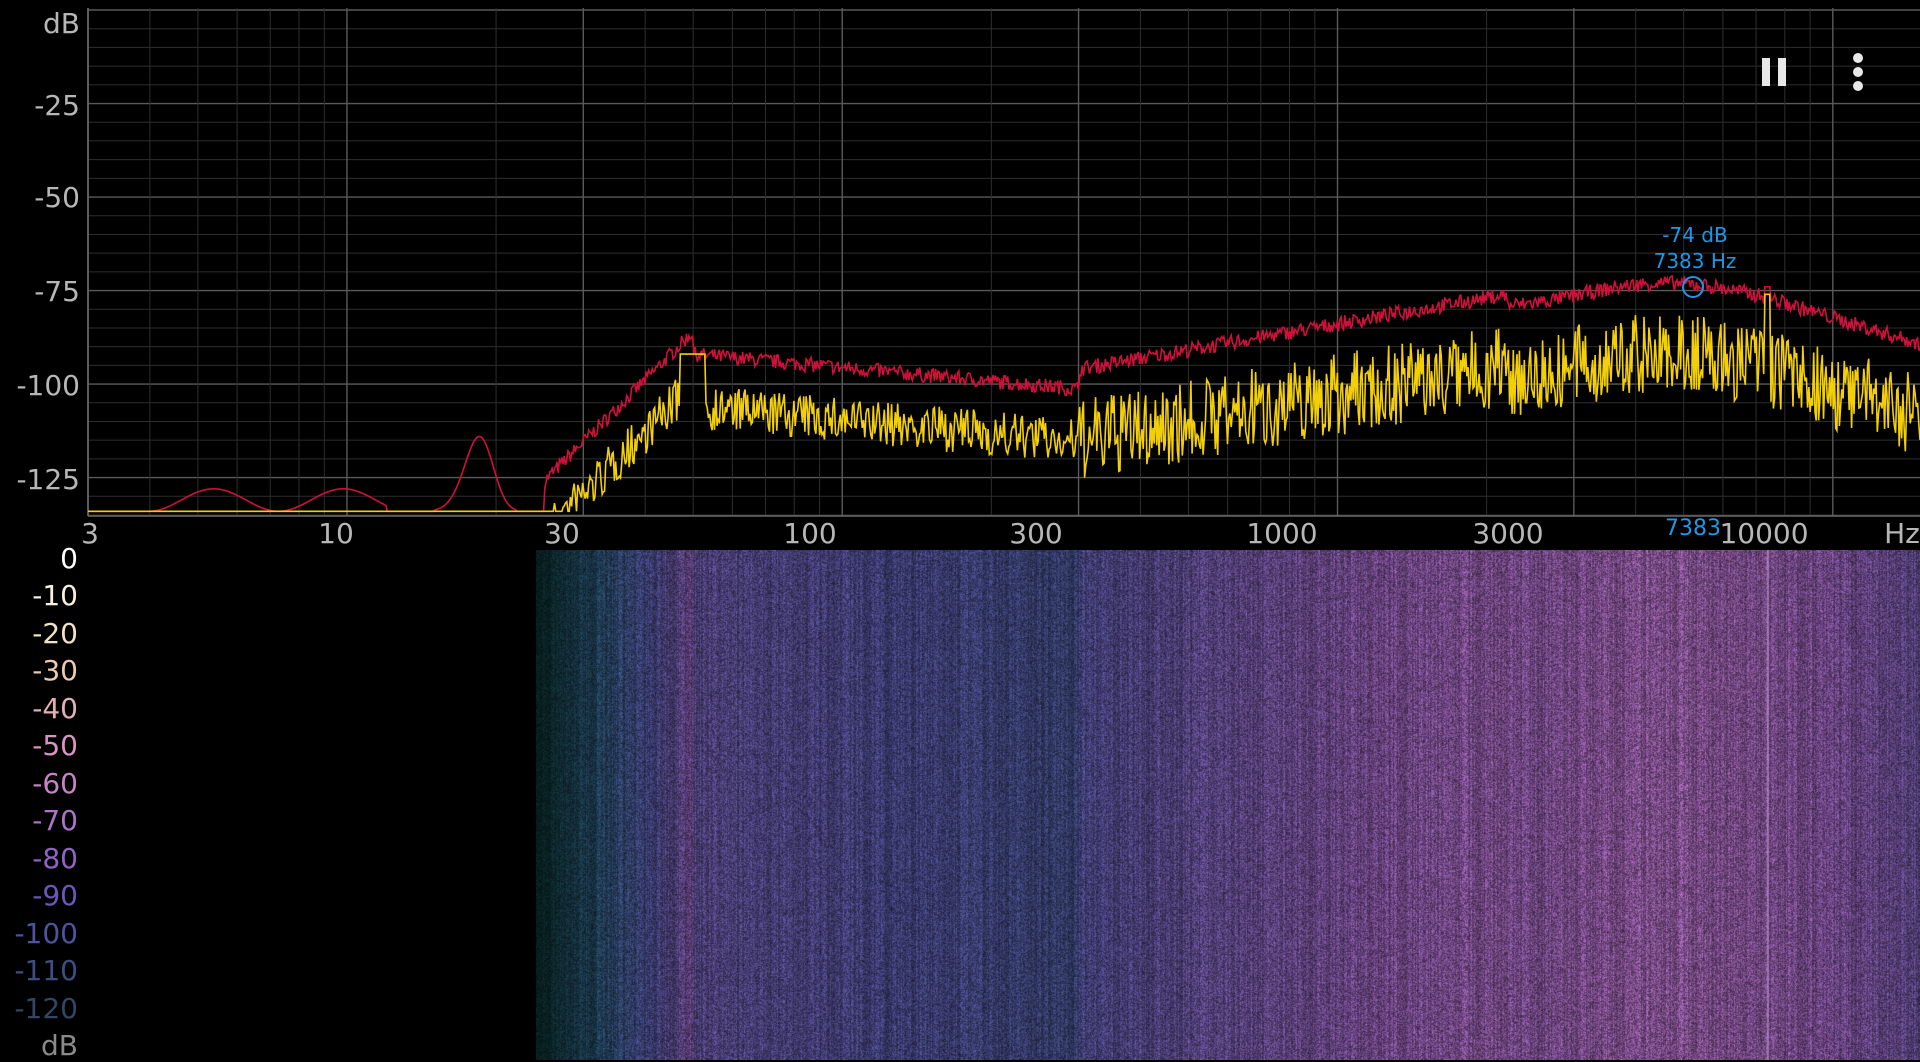 This screenshot has height=1062, width=1920. I want to click on y-axis-unit: dB, so click(61, 23).